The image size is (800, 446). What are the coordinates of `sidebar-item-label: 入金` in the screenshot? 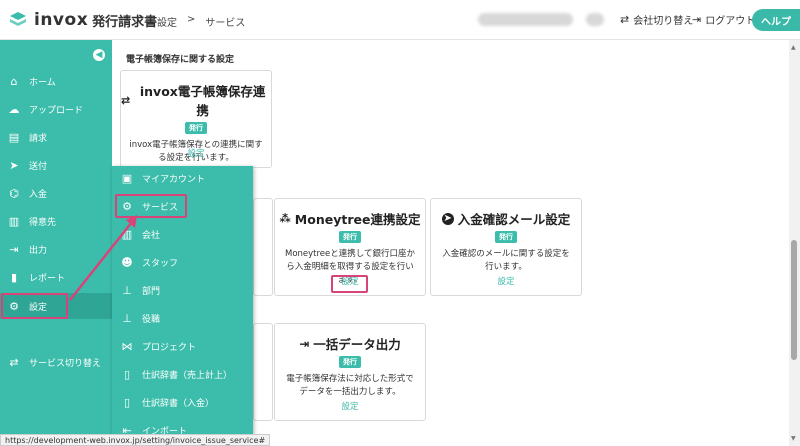 It's located at (38, 194).